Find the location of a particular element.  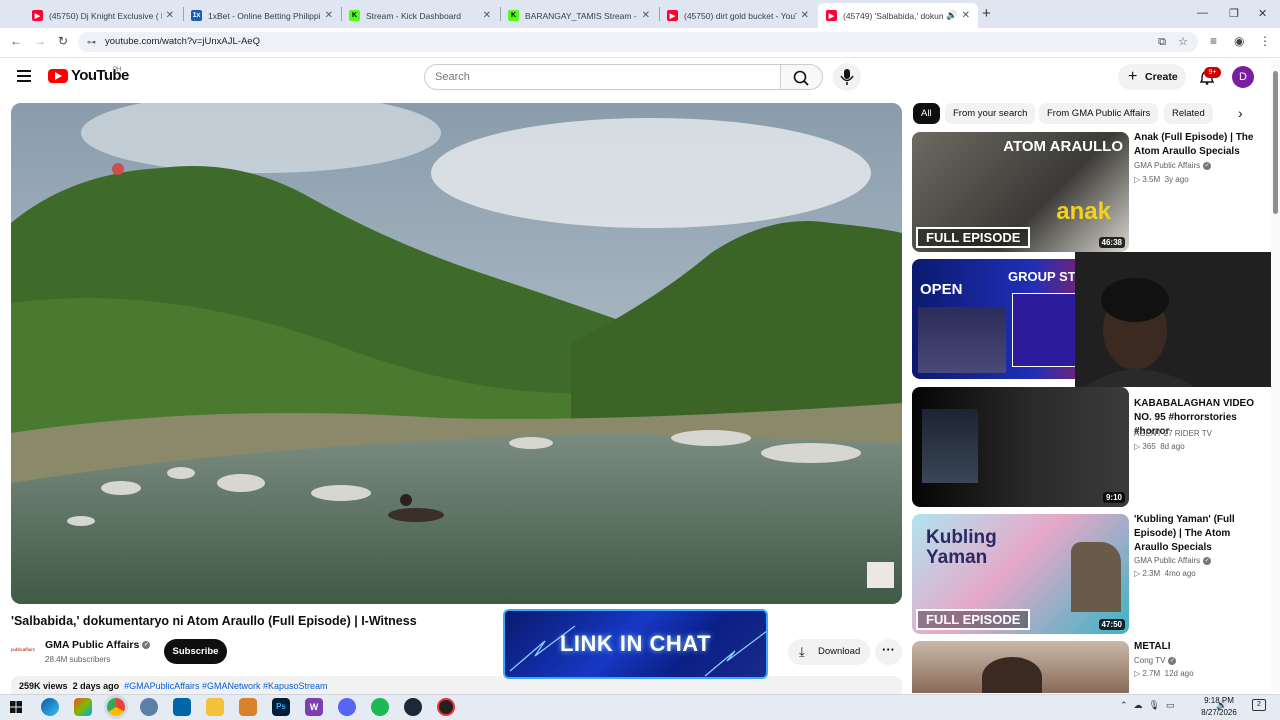

spotify-icon is located at coordinates (380, 707).